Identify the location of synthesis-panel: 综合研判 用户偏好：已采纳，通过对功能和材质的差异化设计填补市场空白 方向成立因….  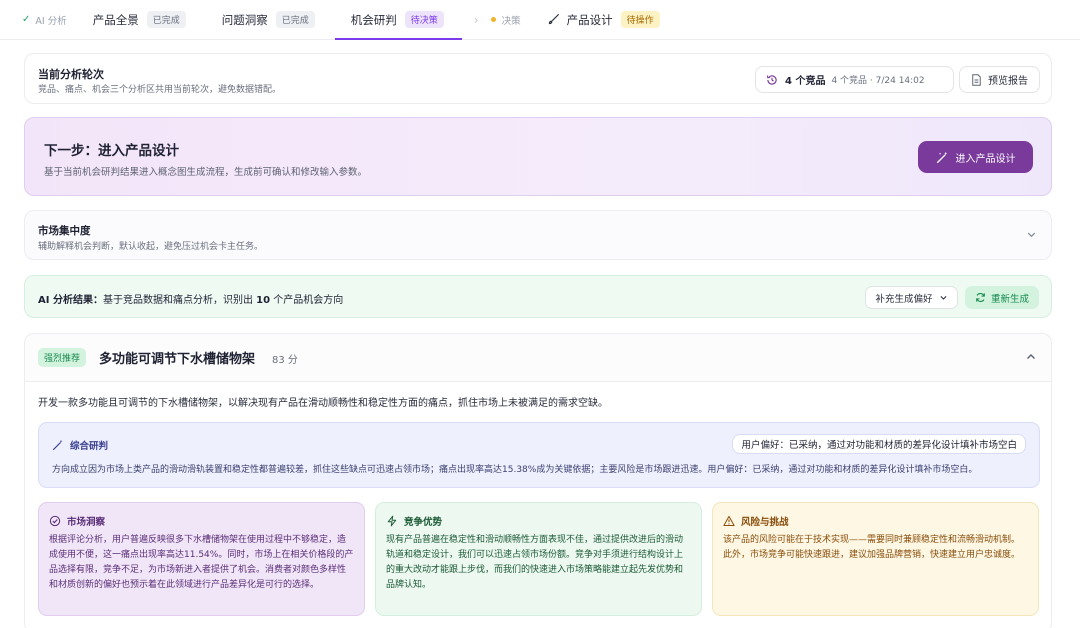
(539, 455).